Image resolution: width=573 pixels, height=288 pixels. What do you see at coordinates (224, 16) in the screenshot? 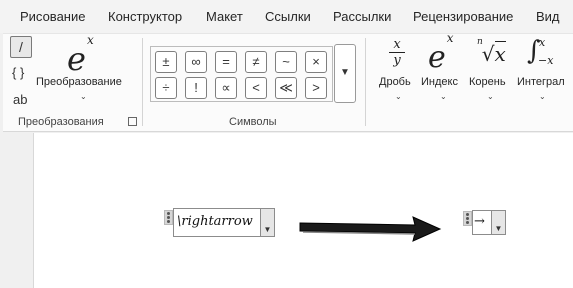
I see `tab-layout: Макет` at bounding box center [224, 16].